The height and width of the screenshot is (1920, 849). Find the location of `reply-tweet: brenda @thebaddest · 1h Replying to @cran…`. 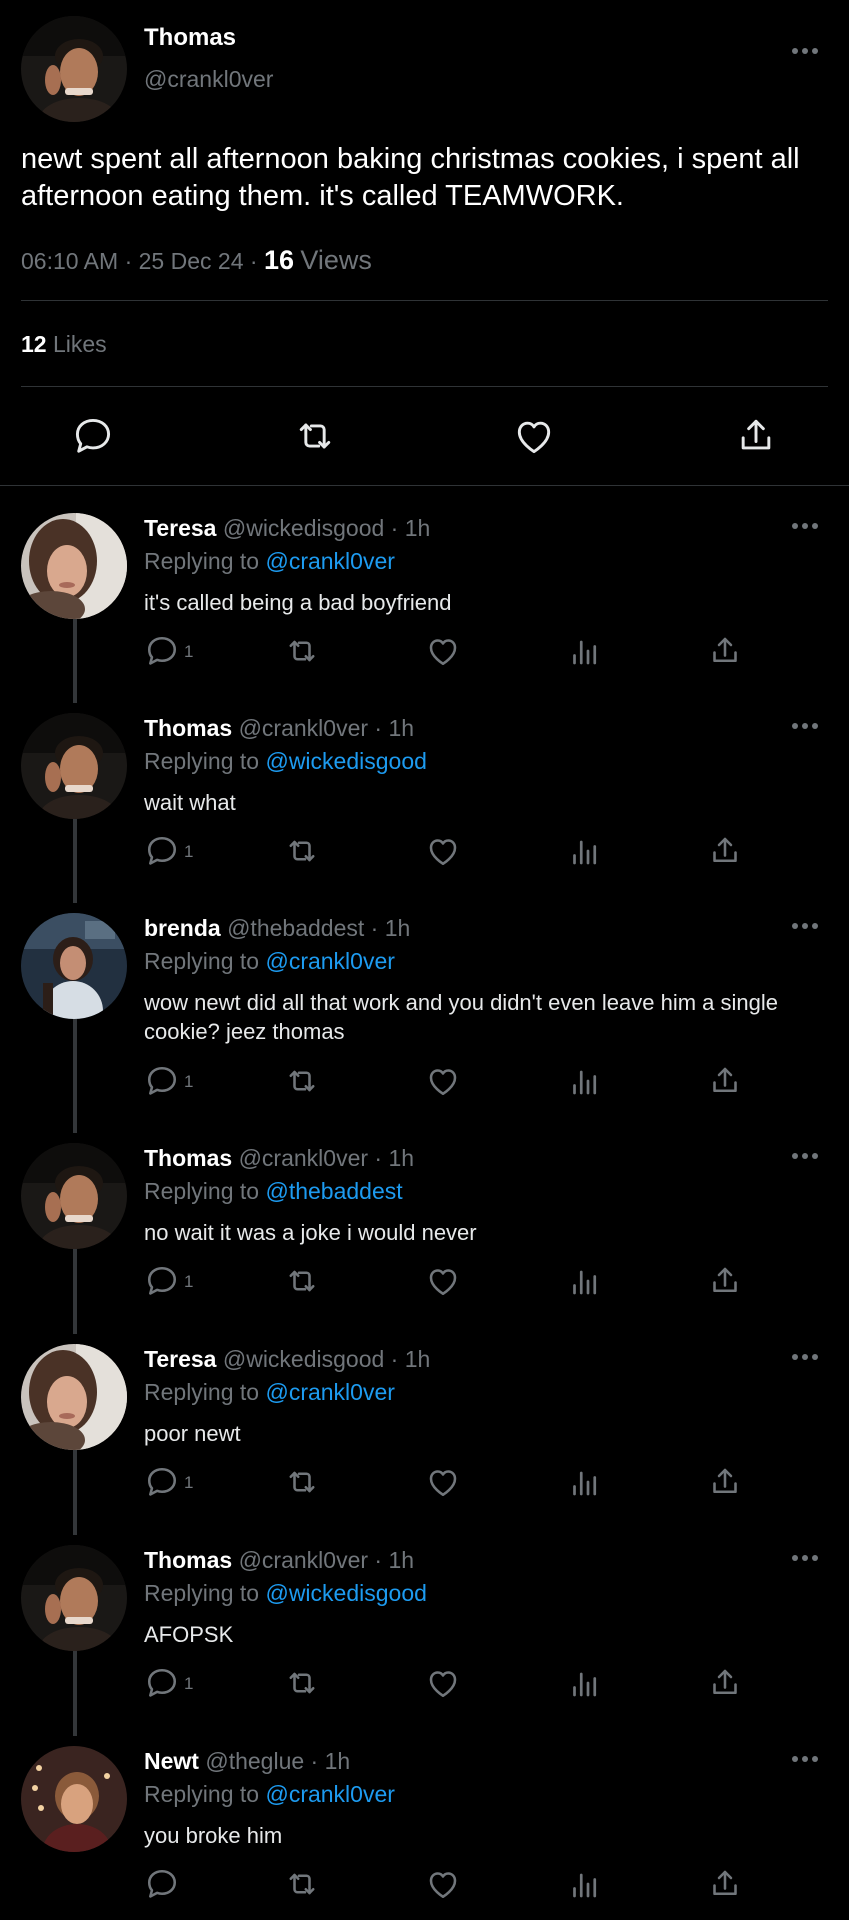

reply-tweet: brenda @thebaddest · 1h Replying to @cran… is located at coordinates (424, 1015).